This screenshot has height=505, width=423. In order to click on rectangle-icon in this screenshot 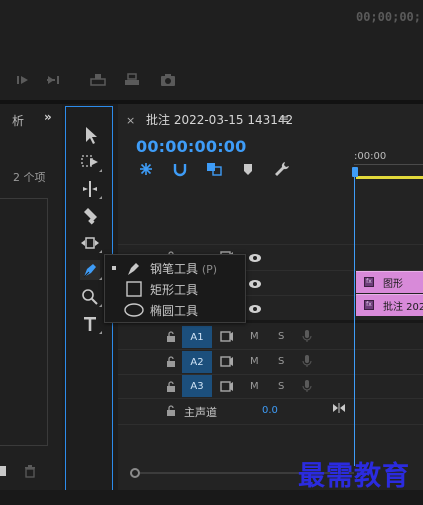, I will do `click(134, 289)`.